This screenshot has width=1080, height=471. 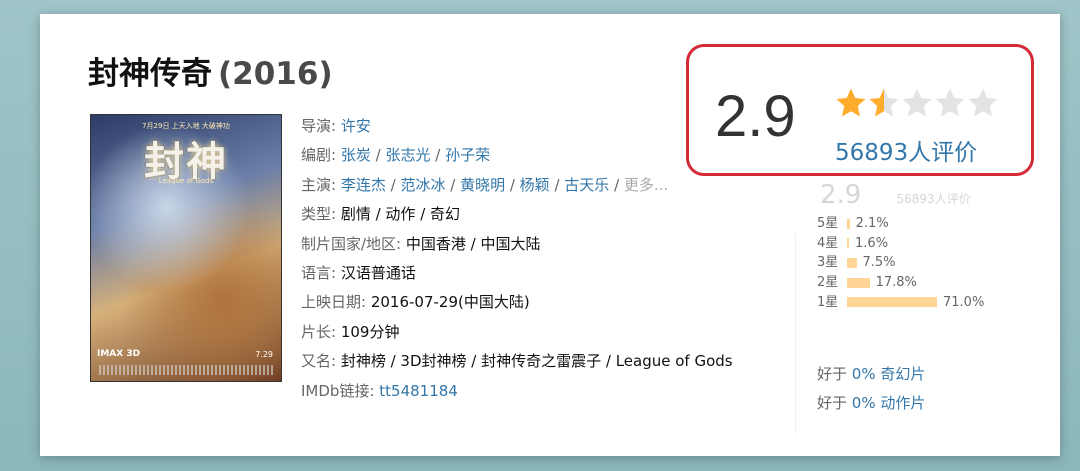 What do you see at coordinates (828, 302) in the screenshot?
I see `distribution-label: 1星` at bounding box center [828, 302].